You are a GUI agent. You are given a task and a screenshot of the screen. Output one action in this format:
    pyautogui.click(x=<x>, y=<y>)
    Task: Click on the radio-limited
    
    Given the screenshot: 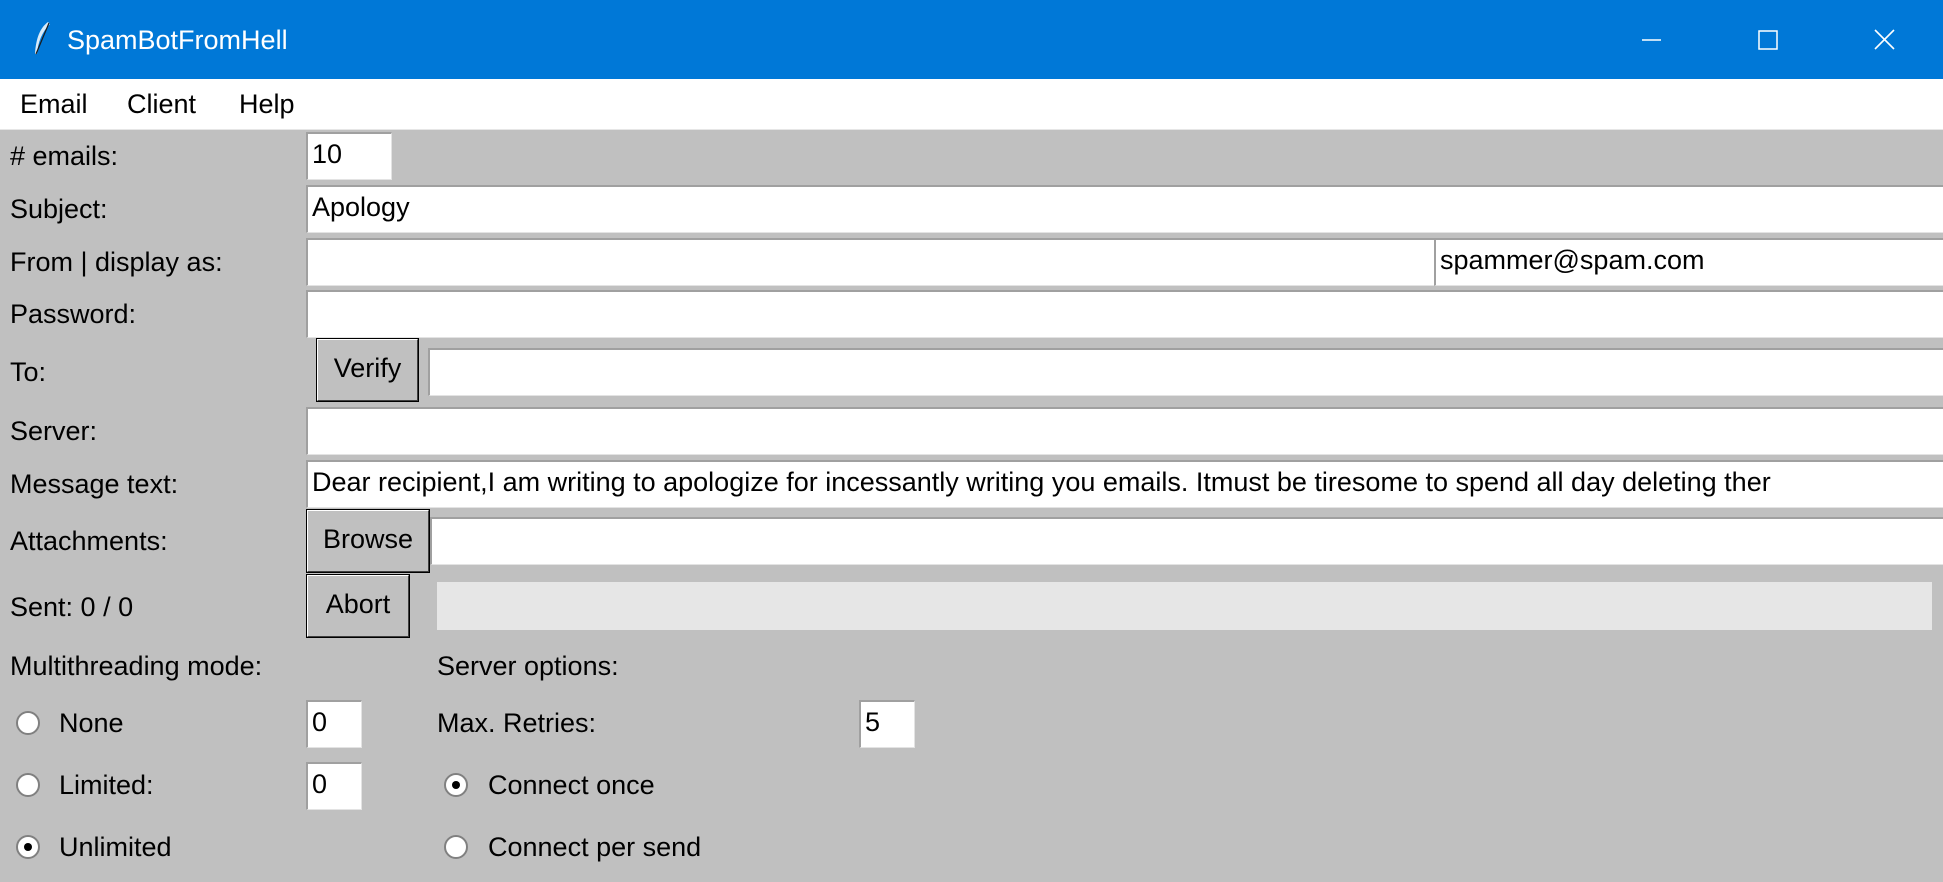 What is the action you would take?
    pyautogui.click(x=28, y=785)
    